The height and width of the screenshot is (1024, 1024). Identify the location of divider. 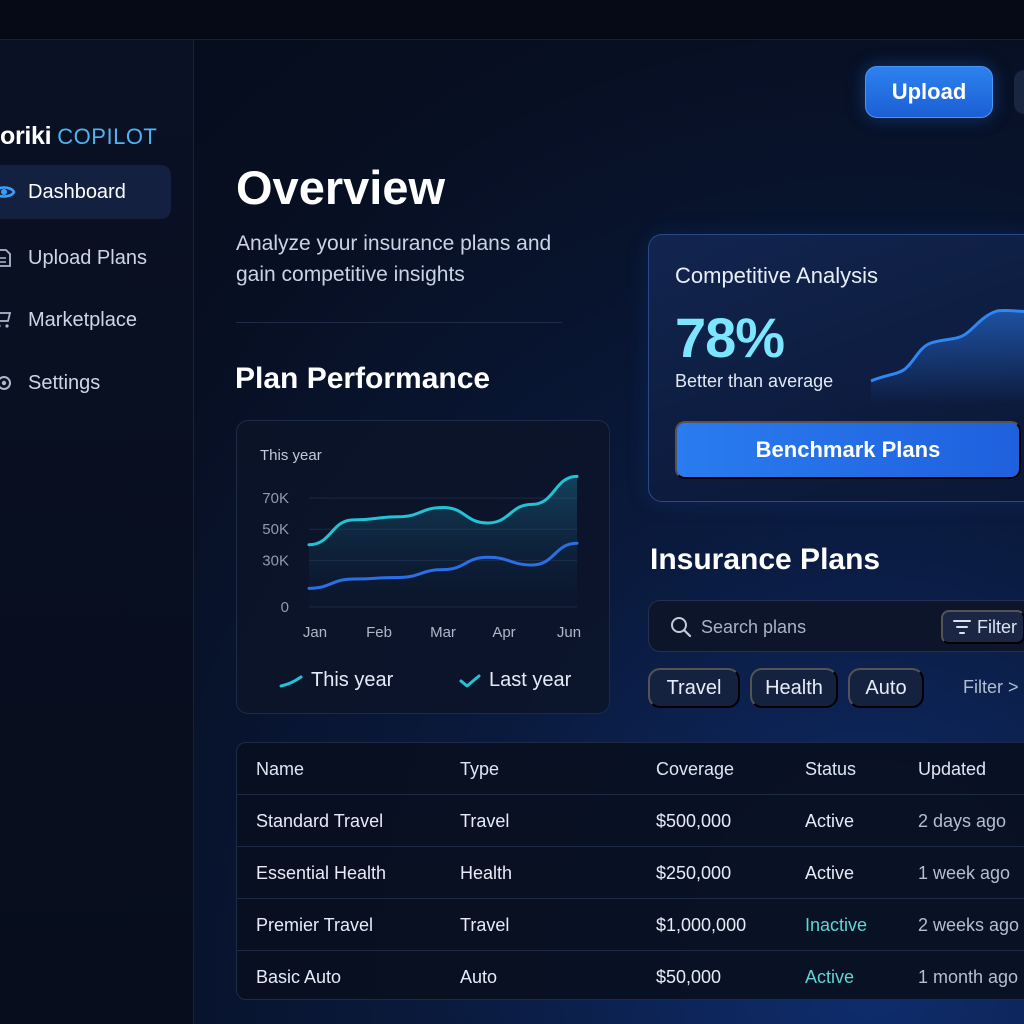
(399, 322).